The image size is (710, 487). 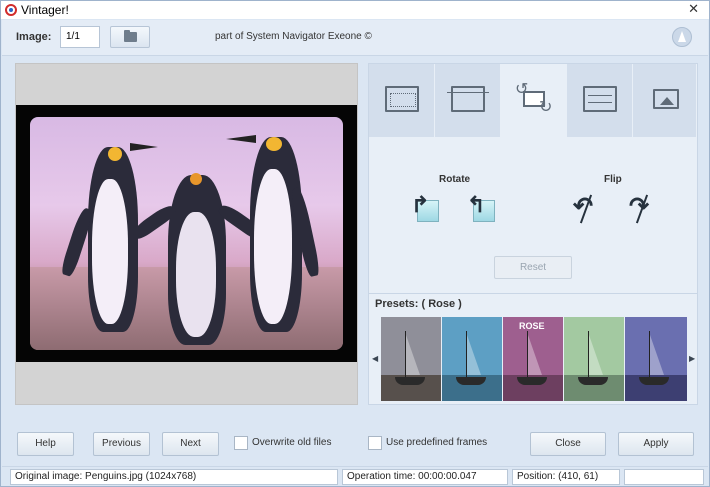 I want to click on rotate-left-button: ↱, so click(x=426, y=209).